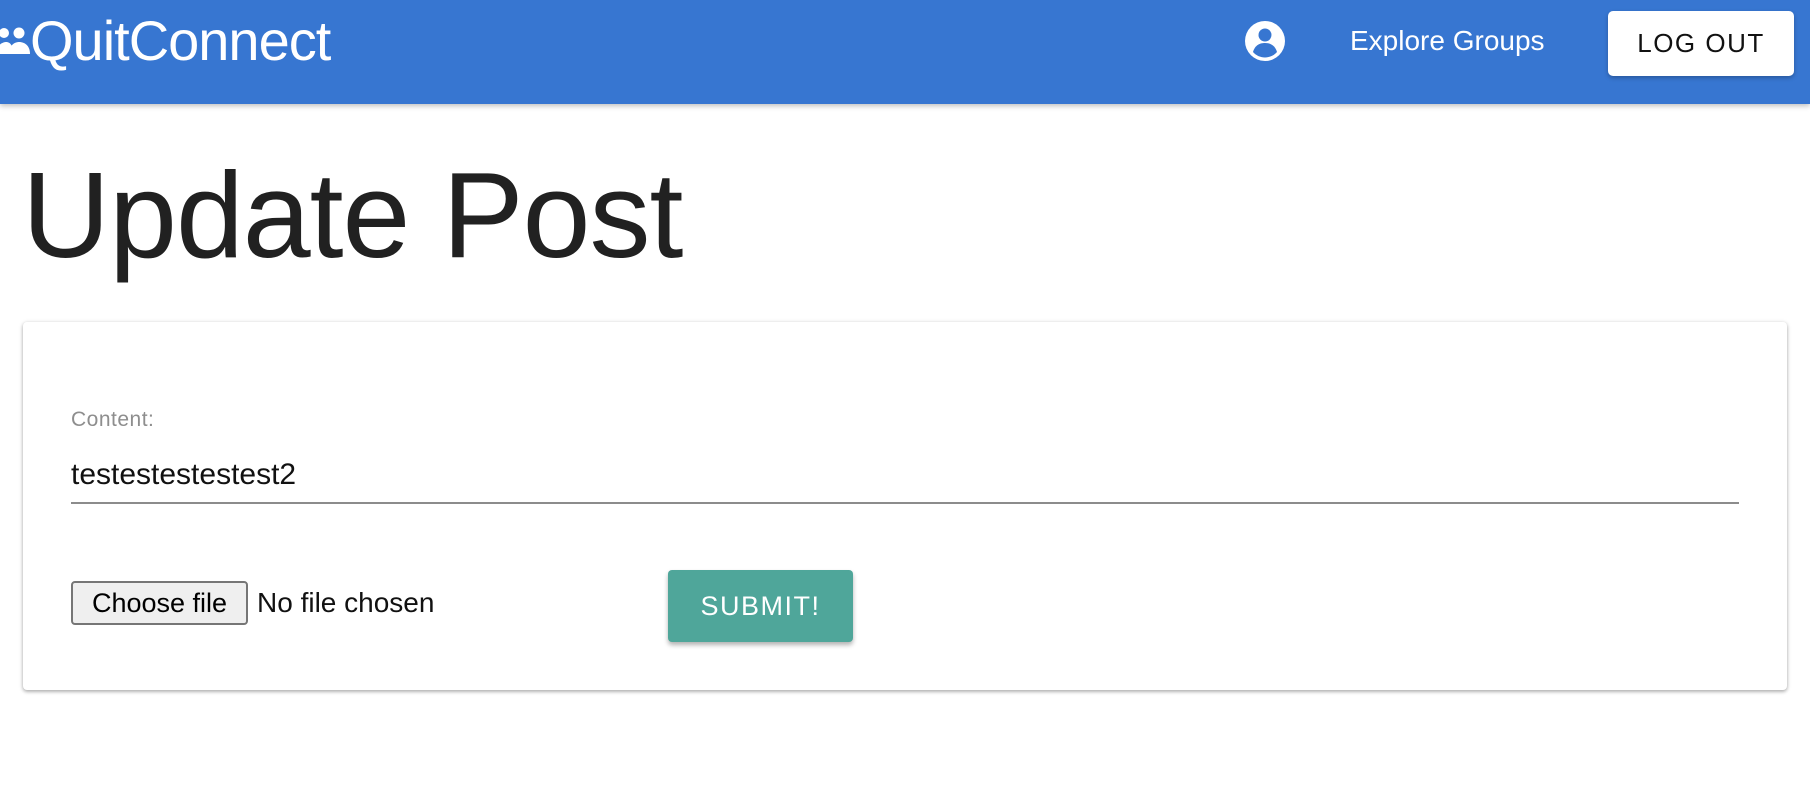 The height and width of the screenshot is (792, 1810). I want to click on submit-button: SUBMIT!, so click(760, 606).